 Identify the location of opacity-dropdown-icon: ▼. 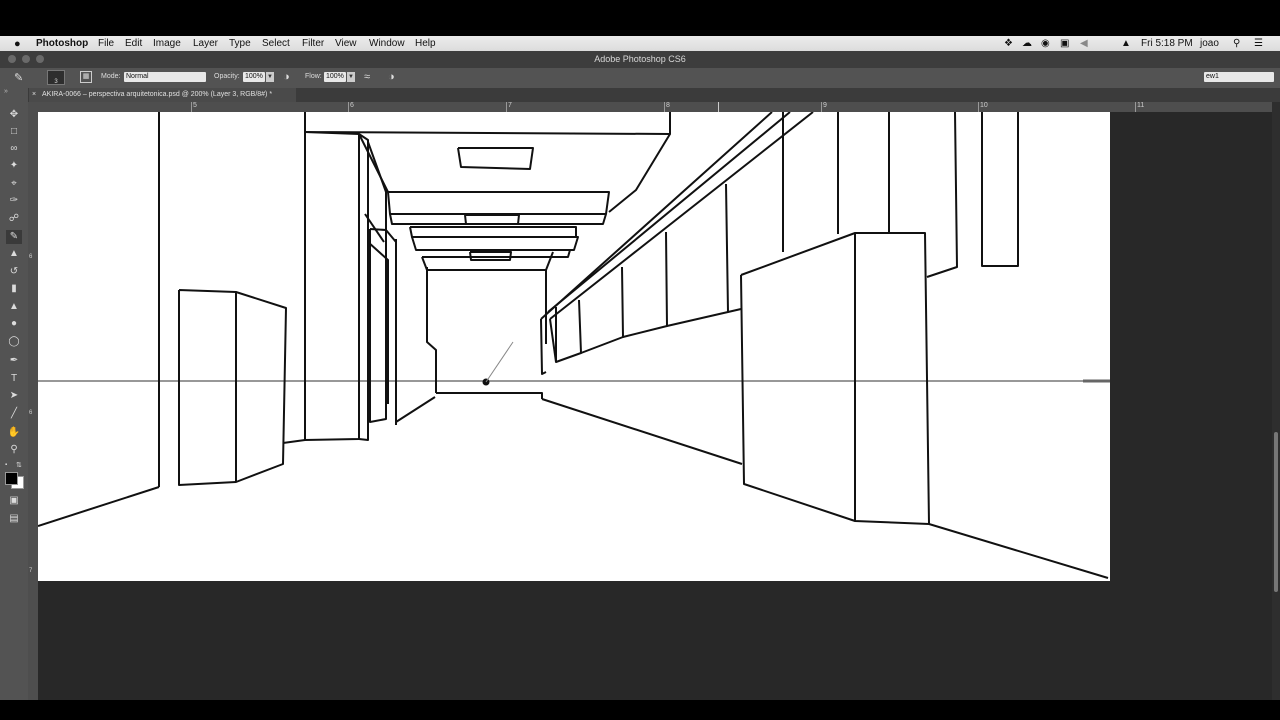
(270, 77).